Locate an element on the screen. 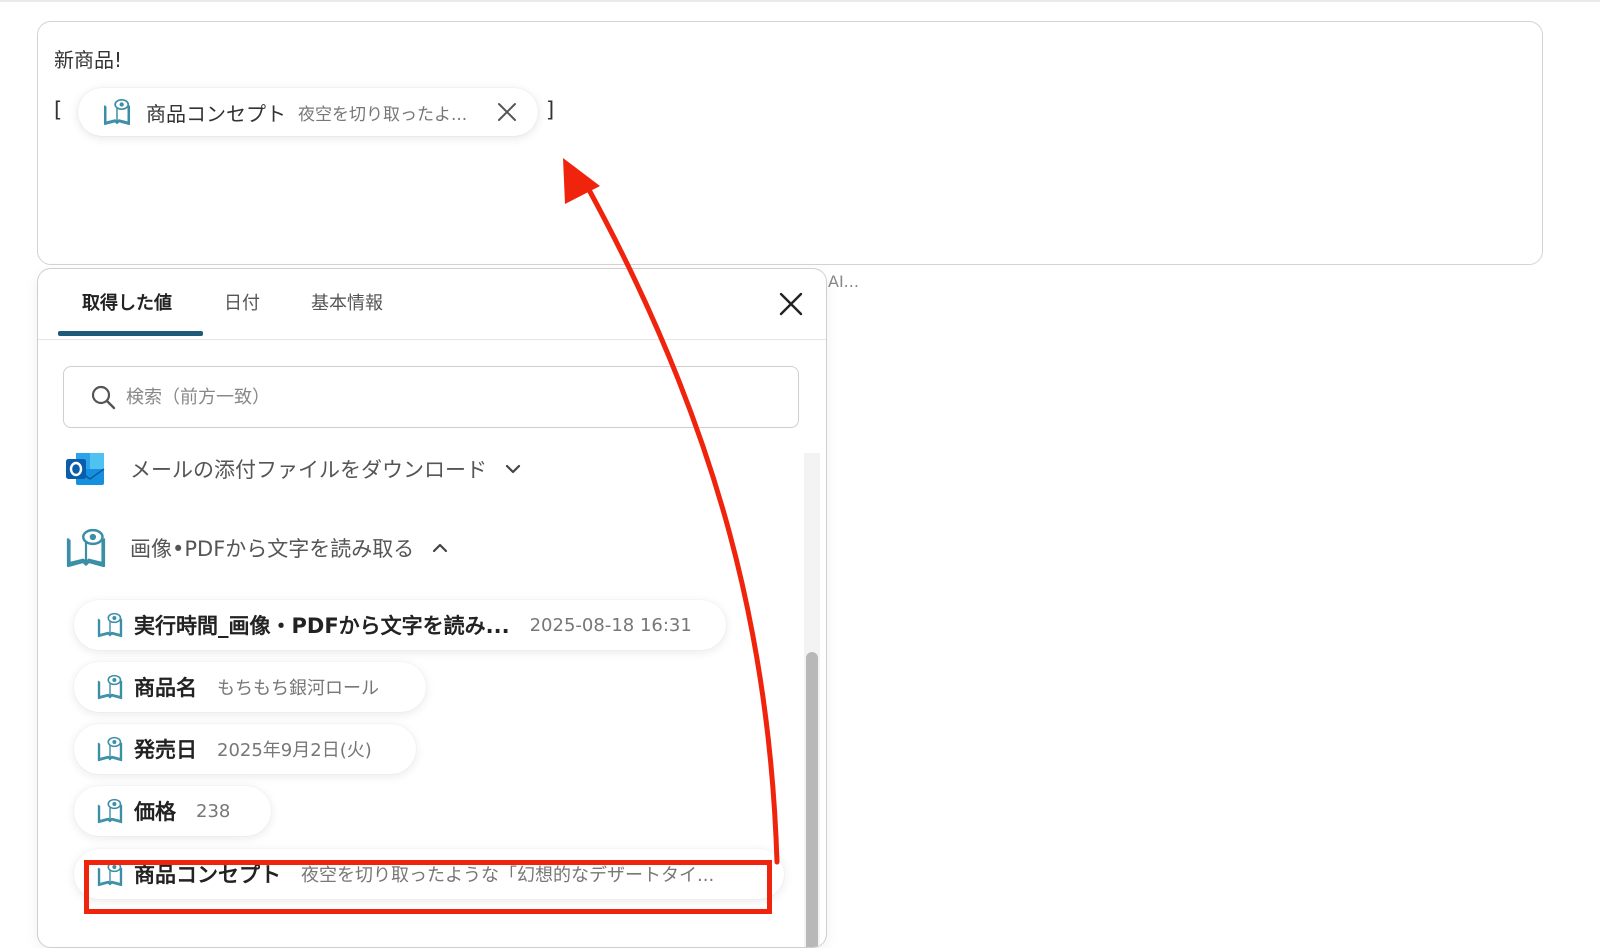 Image resolution: width=1600 pixels, height=948 pixels. list-item-release-date: 発売日 2025年9月2日(火) is located at coordinates (245, 749).